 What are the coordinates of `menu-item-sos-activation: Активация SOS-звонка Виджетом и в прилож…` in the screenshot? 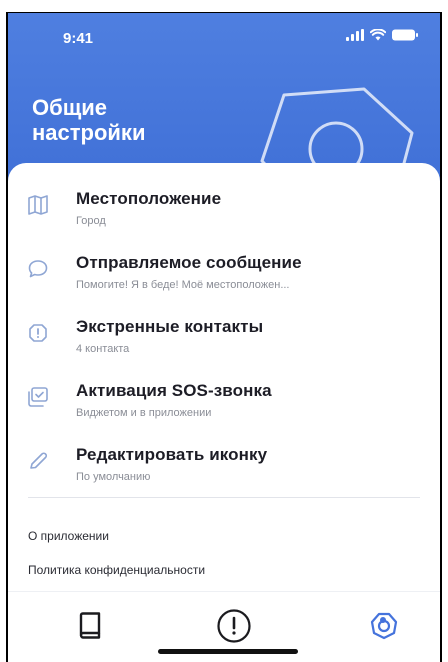 It's located at (224, 412).